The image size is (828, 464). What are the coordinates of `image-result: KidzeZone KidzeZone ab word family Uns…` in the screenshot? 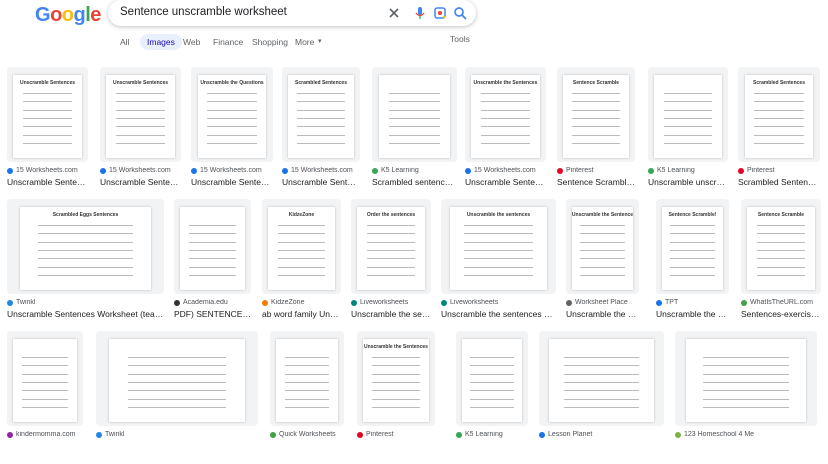 It's located at (301, 265).